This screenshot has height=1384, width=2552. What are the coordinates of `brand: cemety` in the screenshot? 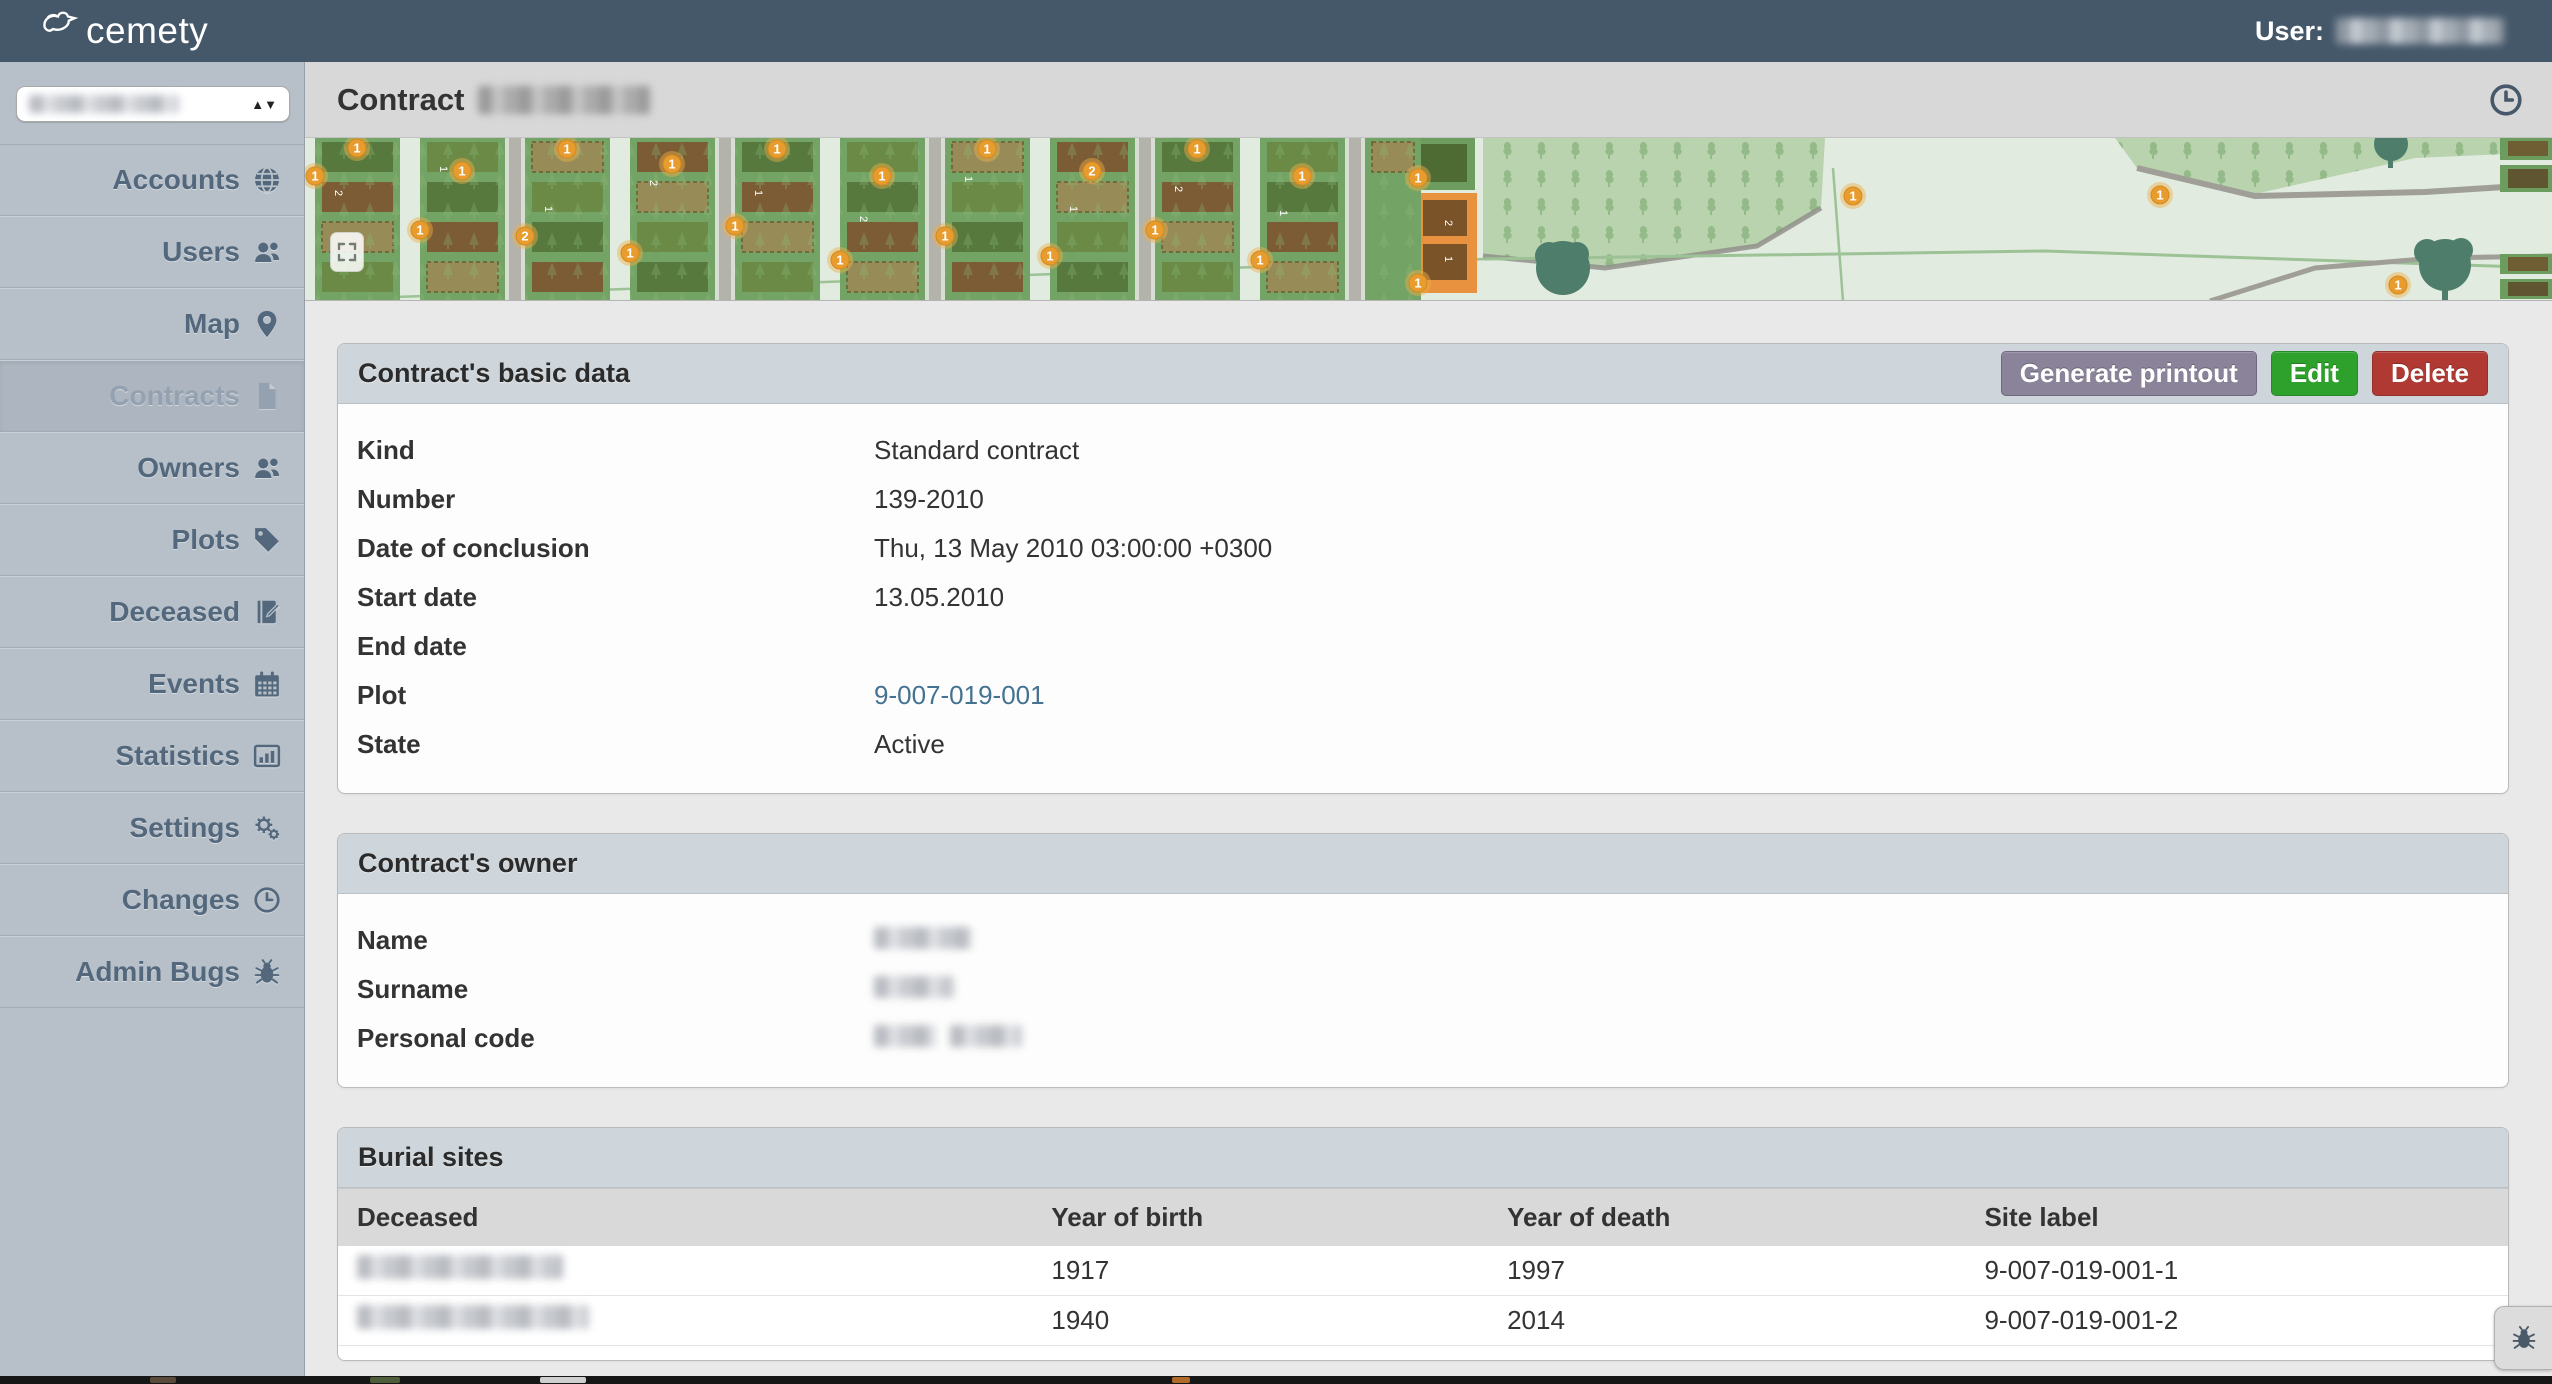 It's located at (122, 31).